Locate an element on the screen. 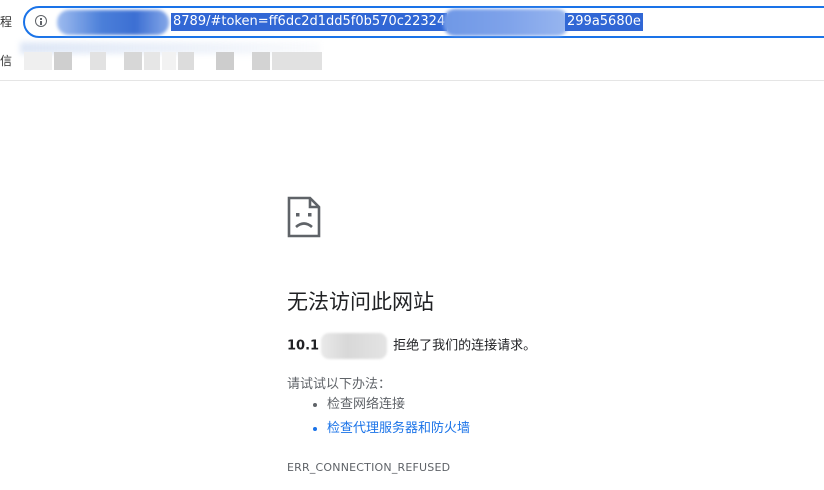  info-icon is located at coordinates (41, 21).